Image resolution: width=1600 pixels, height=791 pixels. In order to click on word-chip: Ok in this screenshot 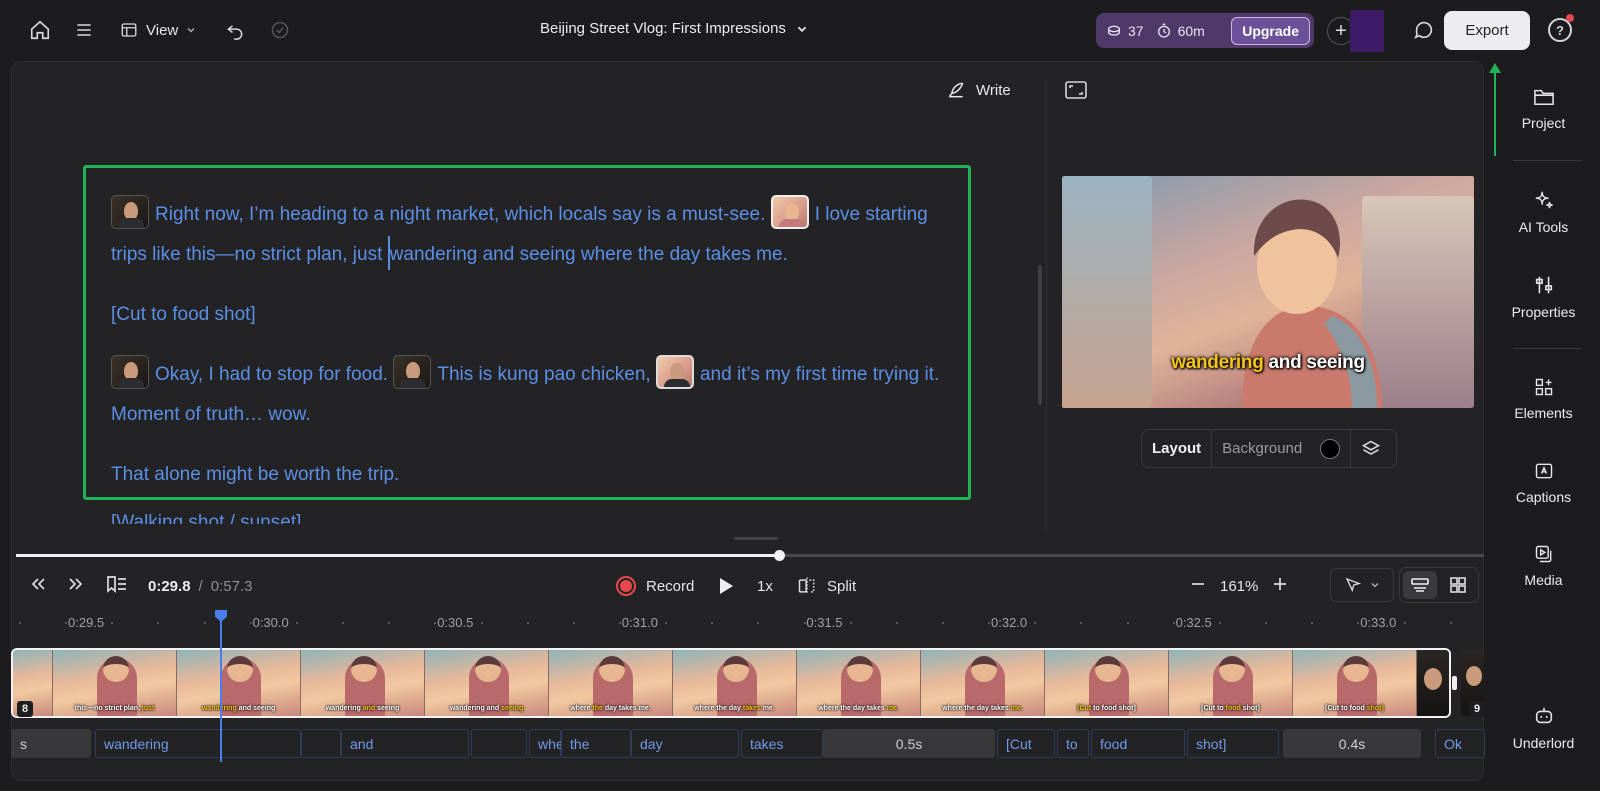, I will do `click(1460, 743)`.